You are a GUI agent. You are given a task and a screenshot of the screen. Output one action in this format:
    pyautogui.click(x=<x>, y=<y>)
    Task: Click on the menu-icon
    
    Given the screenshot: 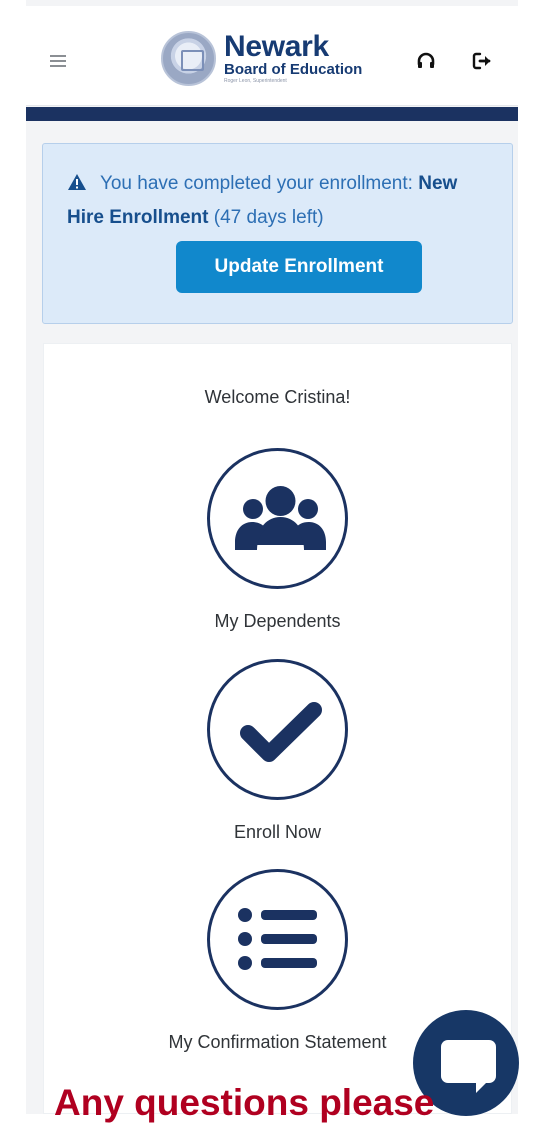 What is the action you would take?
    pyautogui.click(x=60, y=62)
    